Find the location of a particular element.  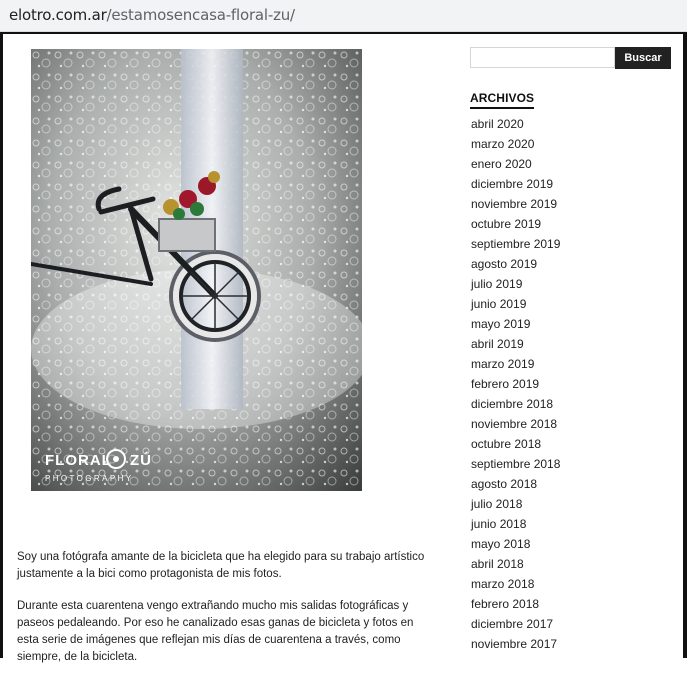

archive-item: julio 2019 is located at coordinates (515, 285).